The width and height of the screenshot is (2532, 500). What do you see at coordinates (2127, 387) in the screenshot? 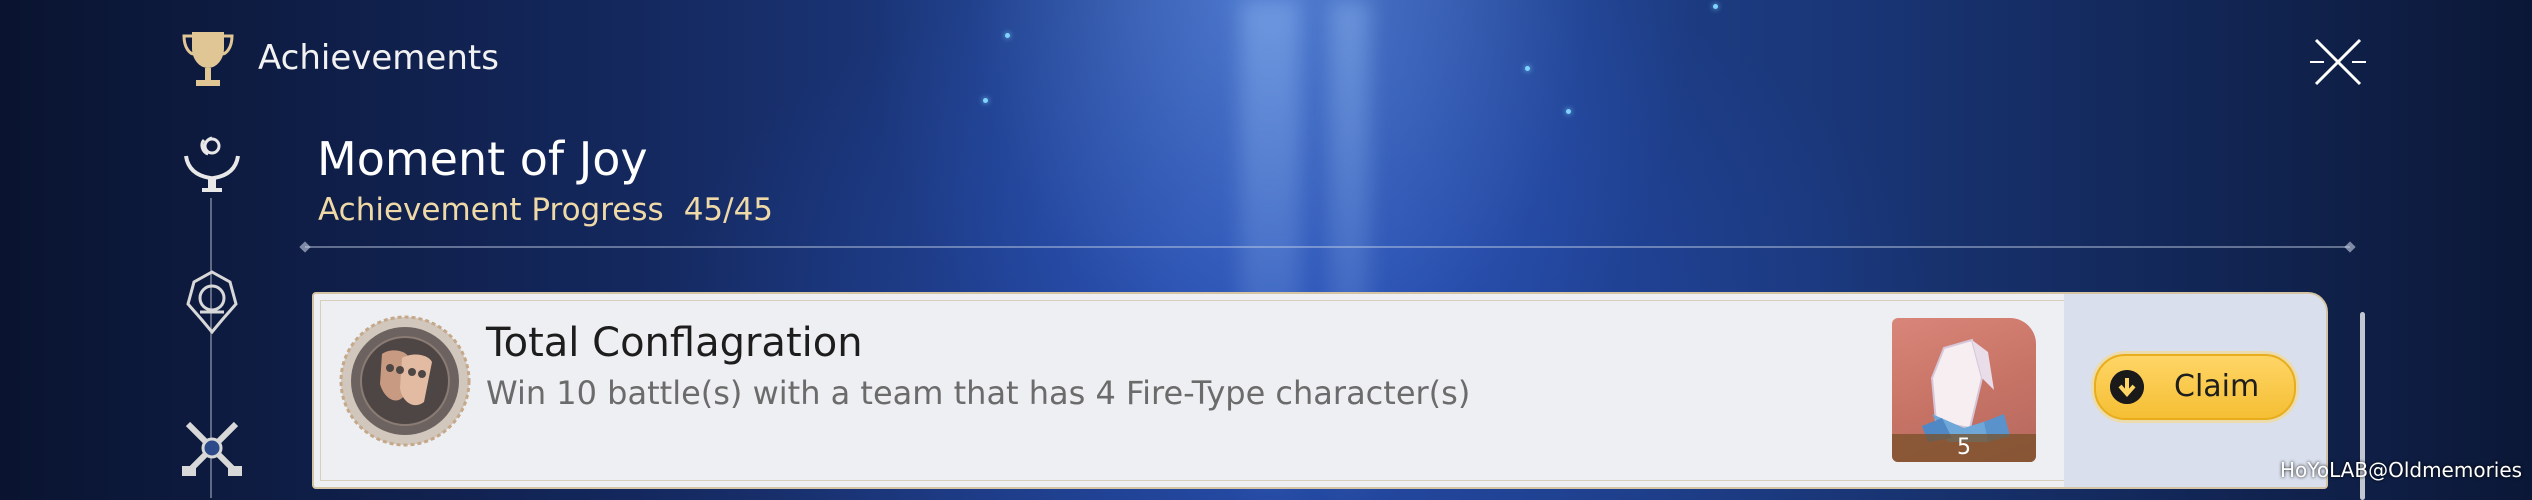
I see `download-arrow-icon` at bounding box center [2127, 387].